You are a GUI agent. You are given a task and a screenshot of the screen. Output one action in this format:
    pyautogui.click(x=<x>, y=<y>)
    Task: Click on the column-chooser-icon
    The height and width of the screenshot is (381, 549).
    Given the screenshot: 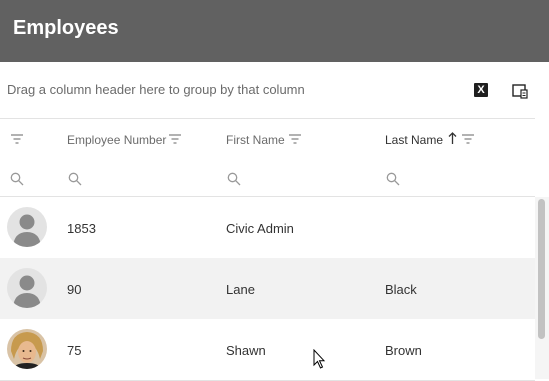 What is the action you would take?
    pyautogui.click(x=520, y=91)
    